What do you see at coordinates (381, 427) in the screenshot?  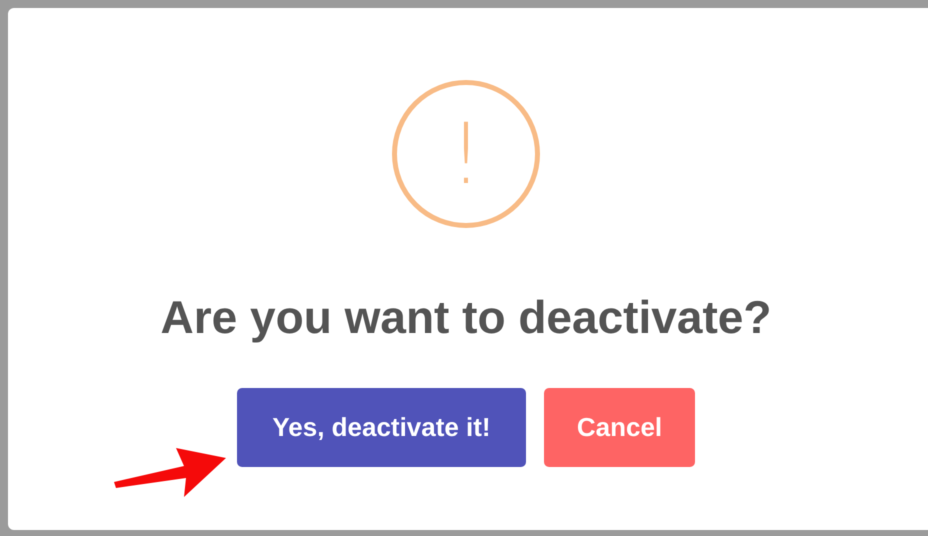 I see `confirm-button: Yes, deactivate it!` at bounding box center [381, 427].